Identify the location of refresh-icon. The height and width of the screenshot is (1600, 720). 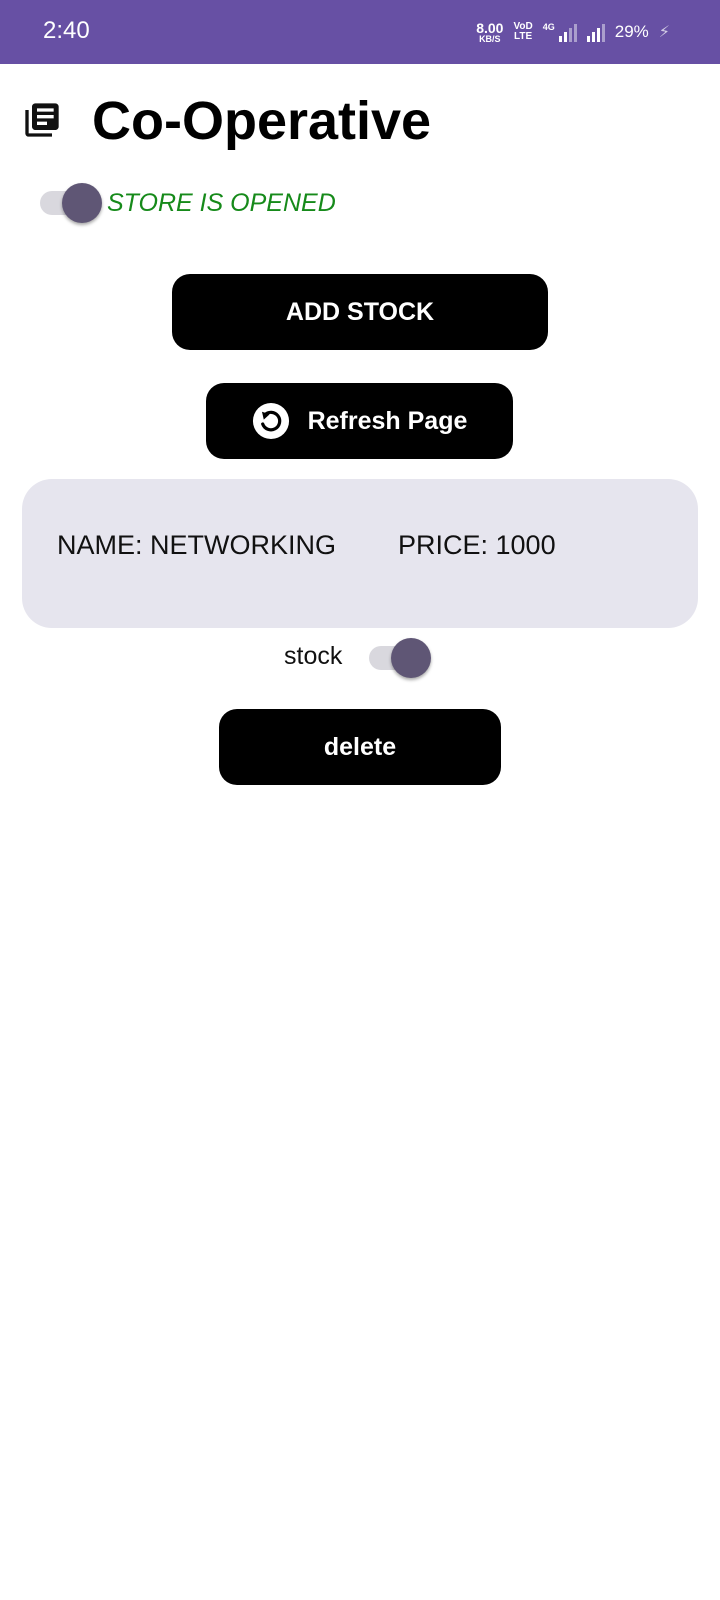
(270, 421).